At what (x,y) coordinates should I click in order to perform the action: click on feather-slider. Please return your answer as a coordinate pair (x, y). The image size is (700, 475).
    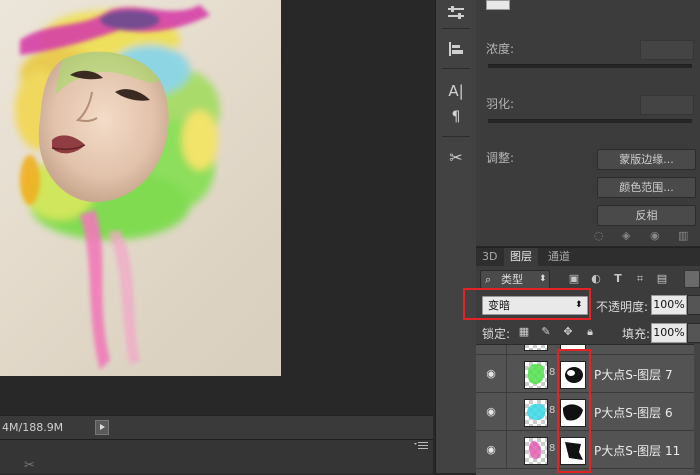
    Looking at the image, I should click on (590, 121).